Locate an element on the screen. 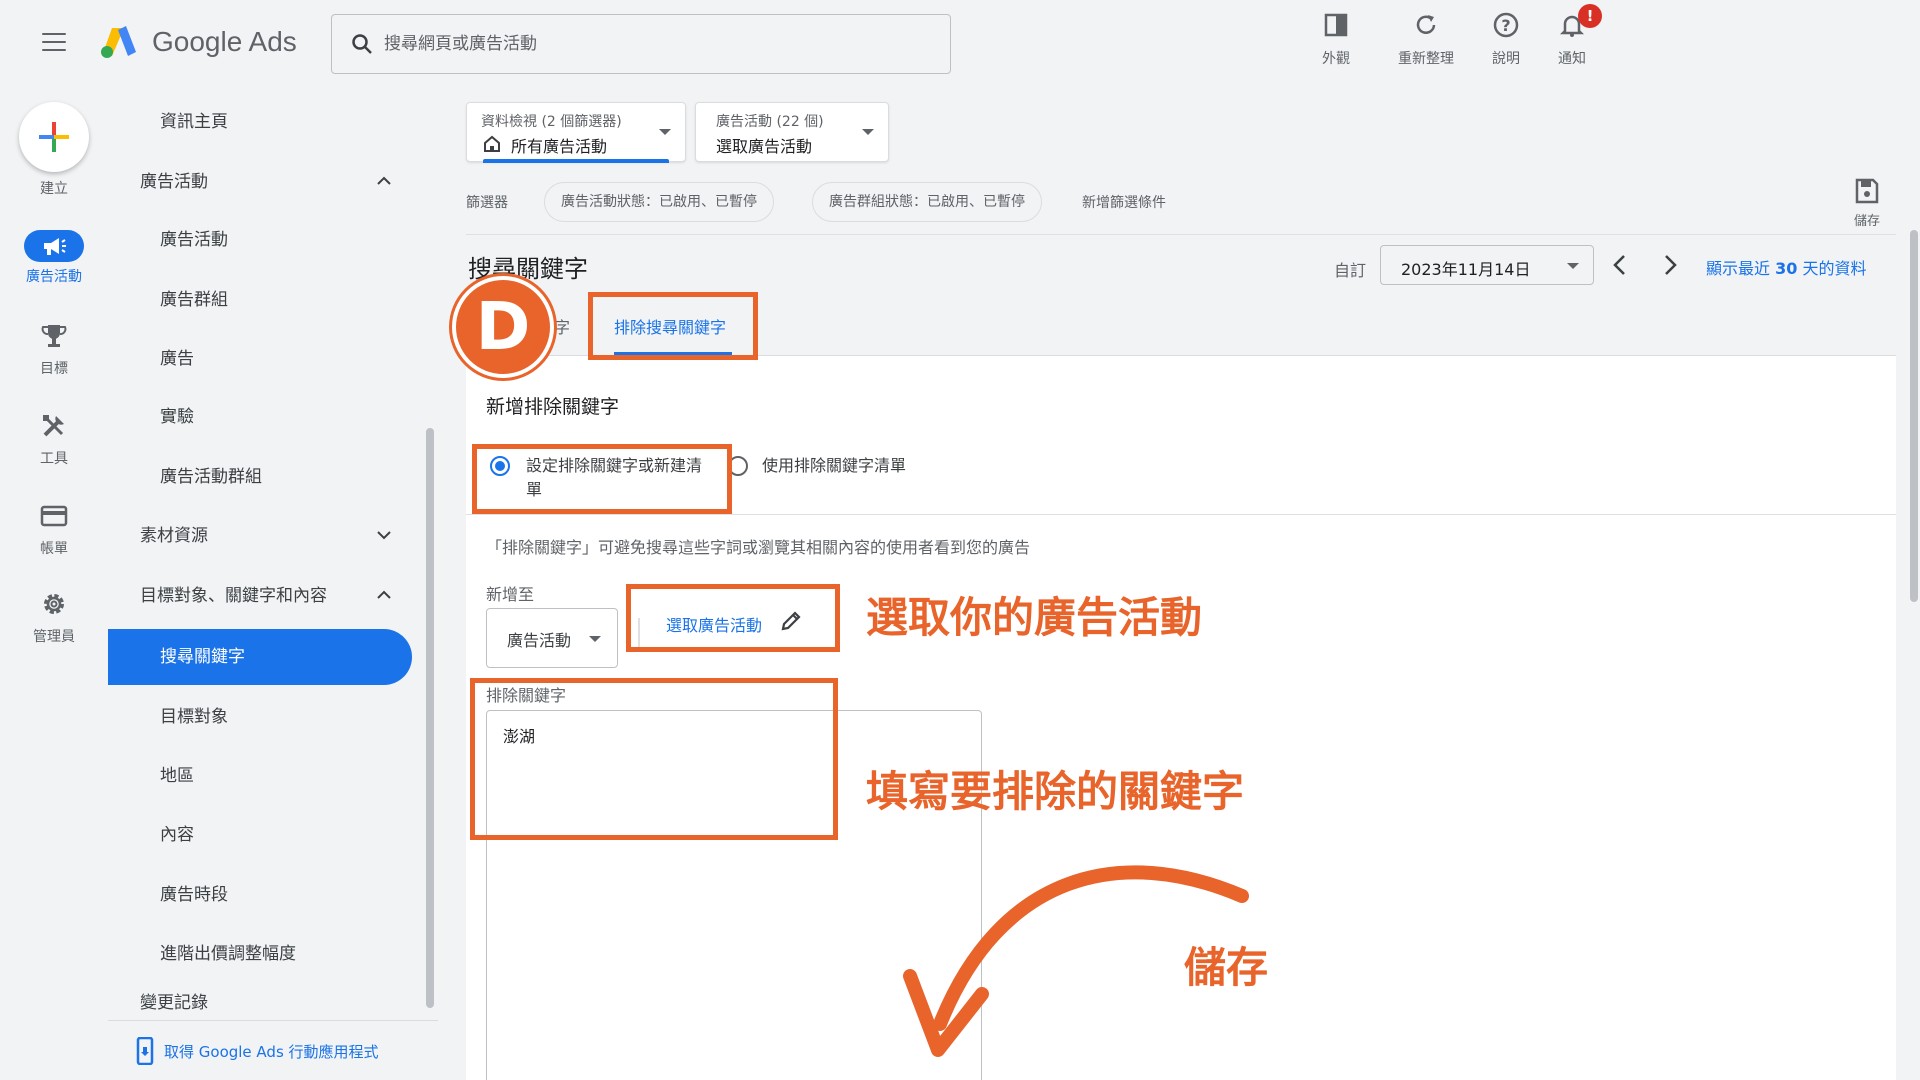 This screenshot has width=1920, height=1080. date-picker: 2023年11月14日 is located at coordinates (1487, 265).